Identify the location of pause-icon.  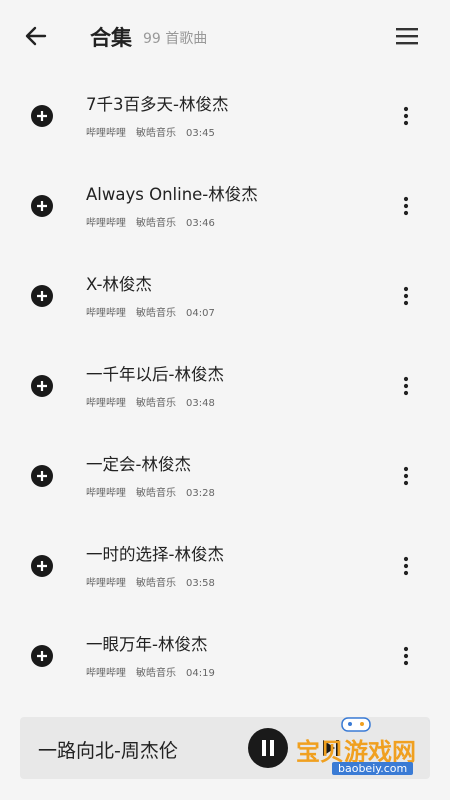
(268, 748).